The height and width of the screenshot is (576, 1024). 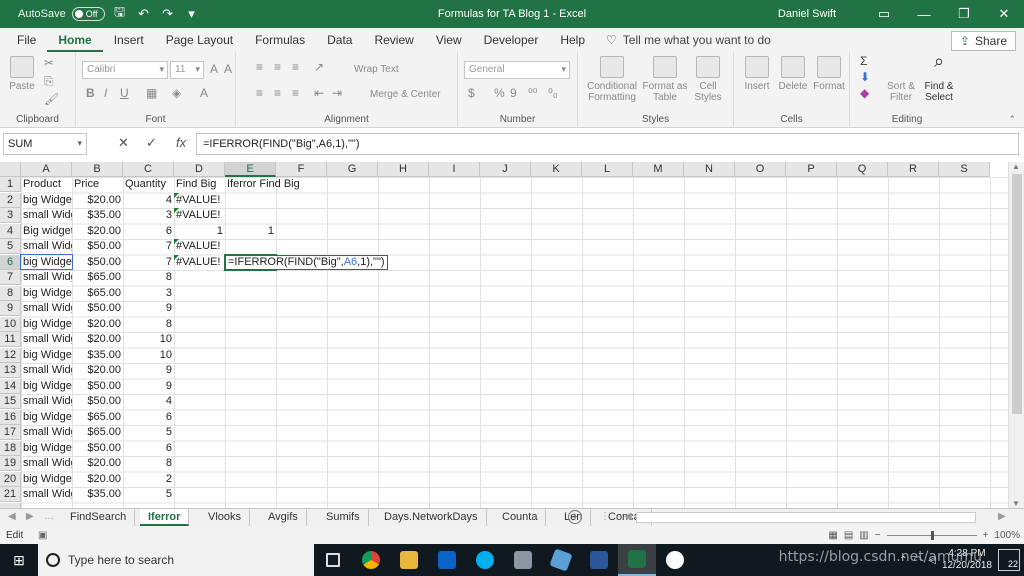 What do you see at coordinates (97, 293) in the screenshot?
I see `cell-b8: $65.00` at bounding box center [97, 293].